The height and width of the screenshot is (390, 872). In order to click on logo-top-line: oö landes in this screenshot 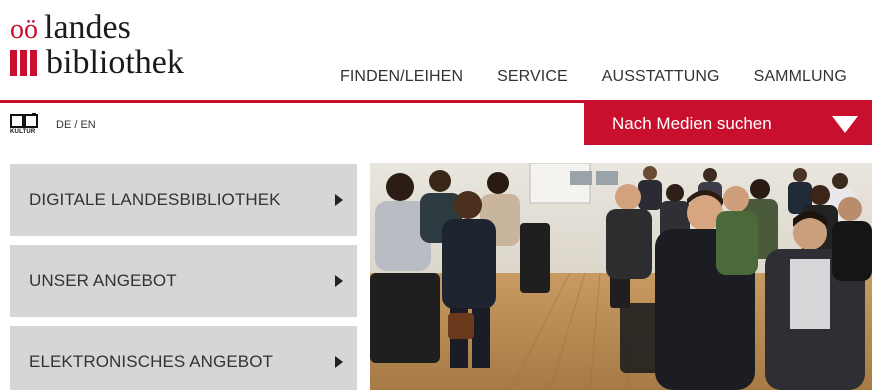, I will do `click(97, 27)`.